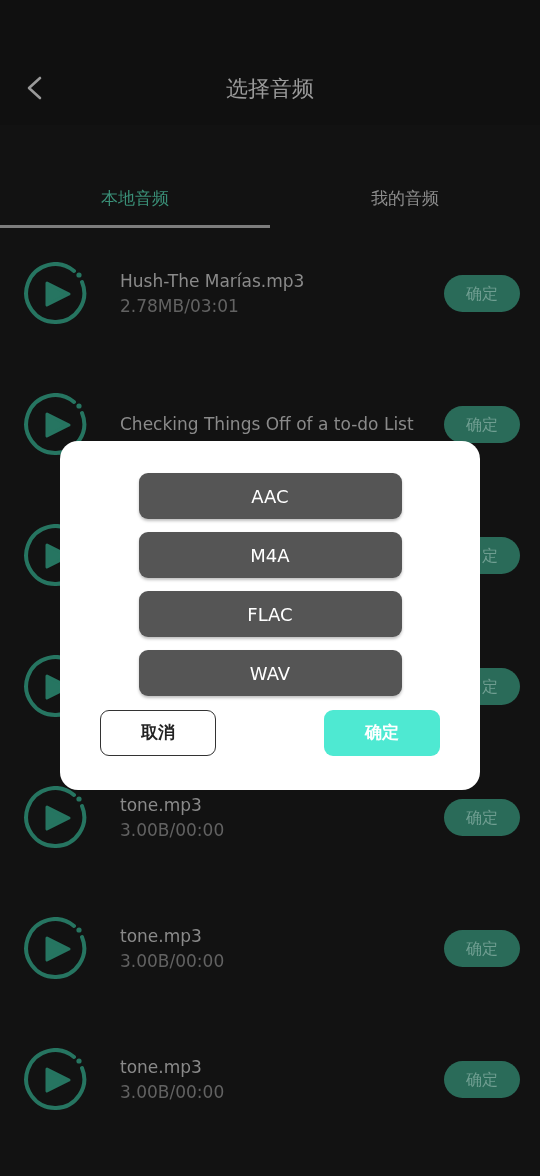 The width and height of the screenshot is (540, 1176). Describe the element at coordinates (213, 281) in the screenshot. I see `file-name: Hush-The Marías.mp3` at that location.